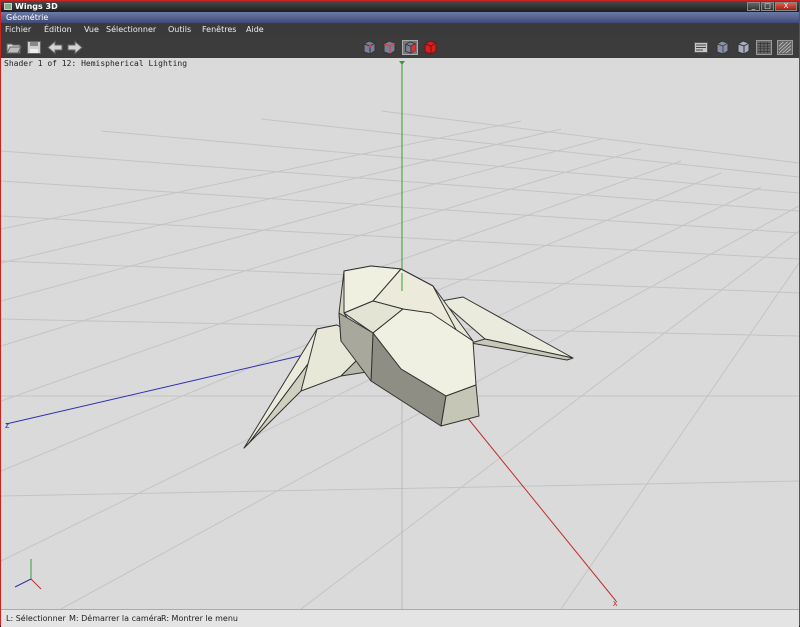  What do you see at coordinates (785, 47) in the screenshot?
I see `grid-toggle-icon` at bounding box center [785, 47].